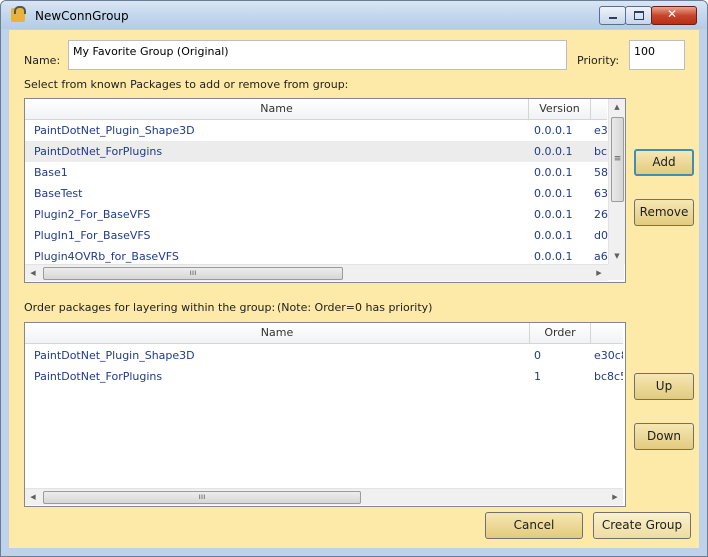 Image resolution: width=708 pixels, height=557 pixels. I want to click on order-list-header: Name Order, so click(324, 333).